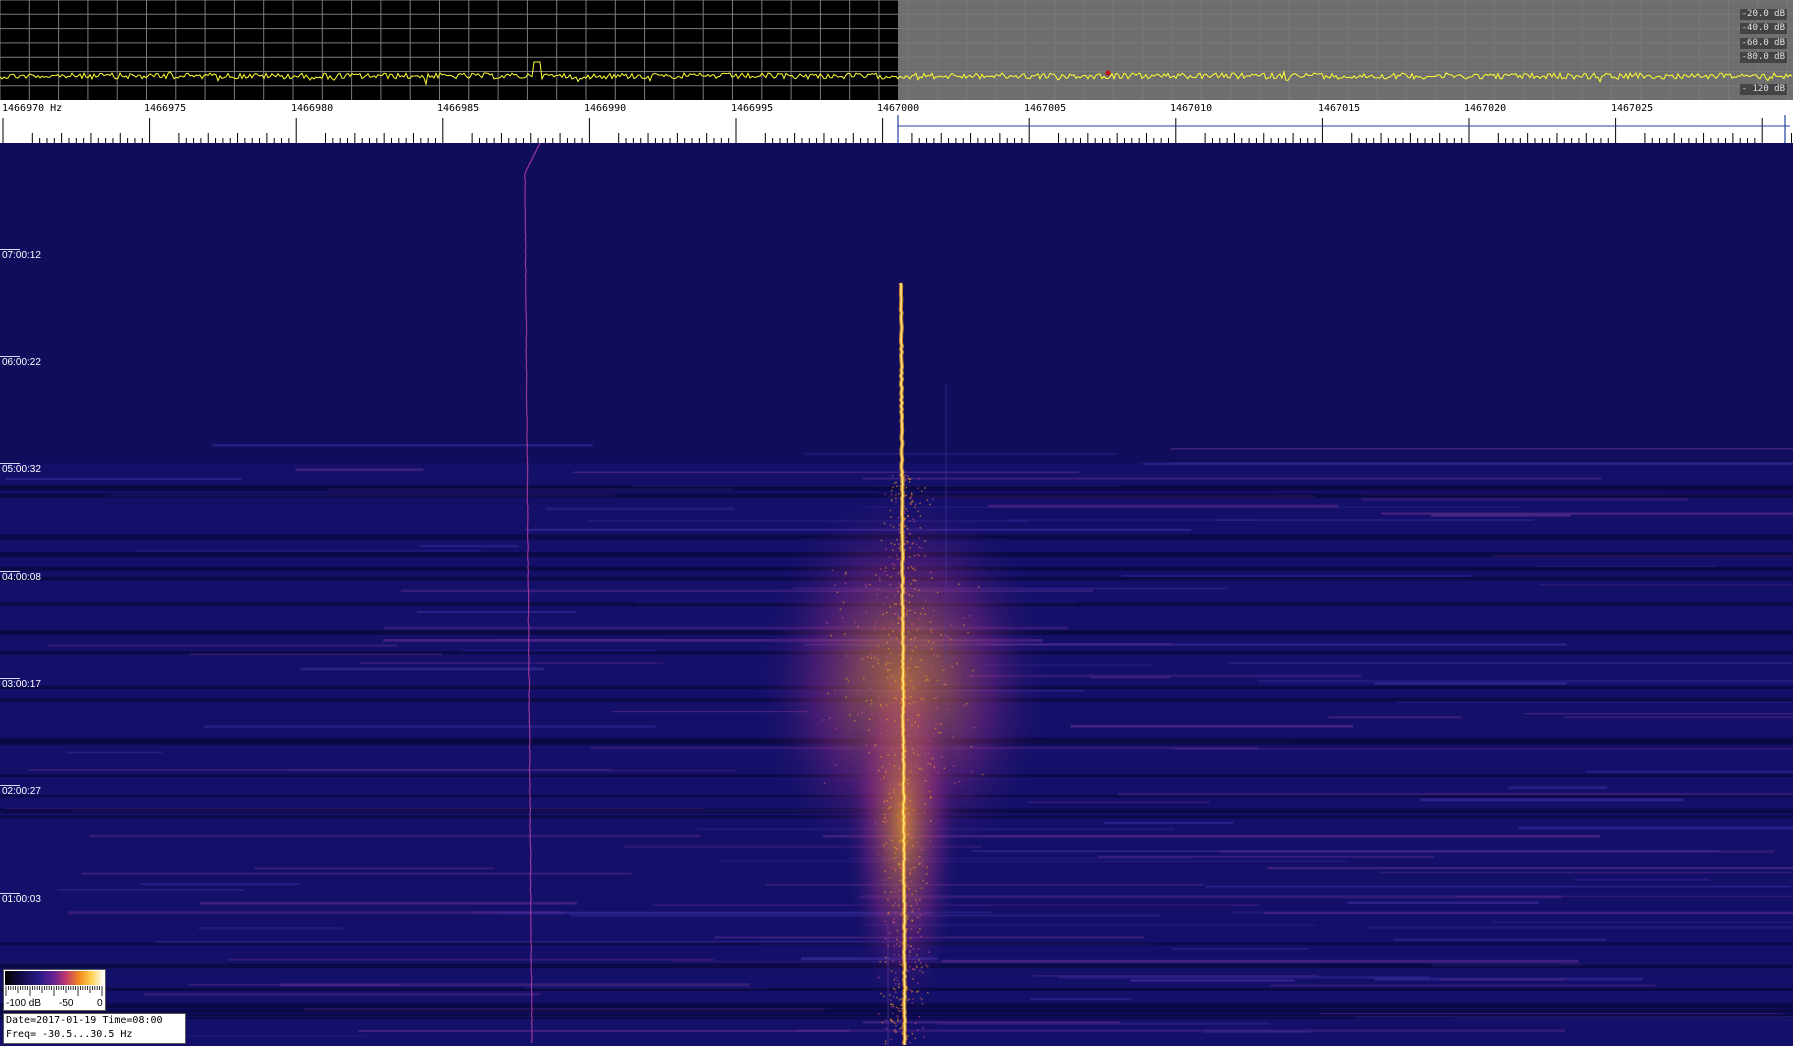 The width and height of the screenshot is (1793, 1046). I want to click on spectrum-plot, so click(896, 50).